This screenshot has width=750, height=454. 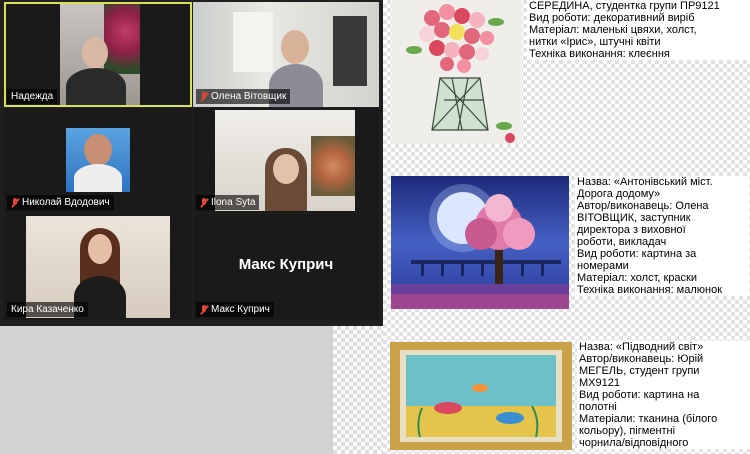 I want to click on bridge, so click(x=486, y=268).